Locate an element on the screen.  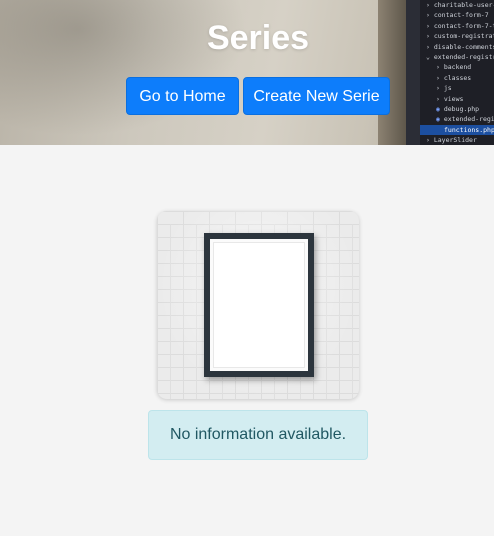
frame-canvas is located at coordinates (259, 305).